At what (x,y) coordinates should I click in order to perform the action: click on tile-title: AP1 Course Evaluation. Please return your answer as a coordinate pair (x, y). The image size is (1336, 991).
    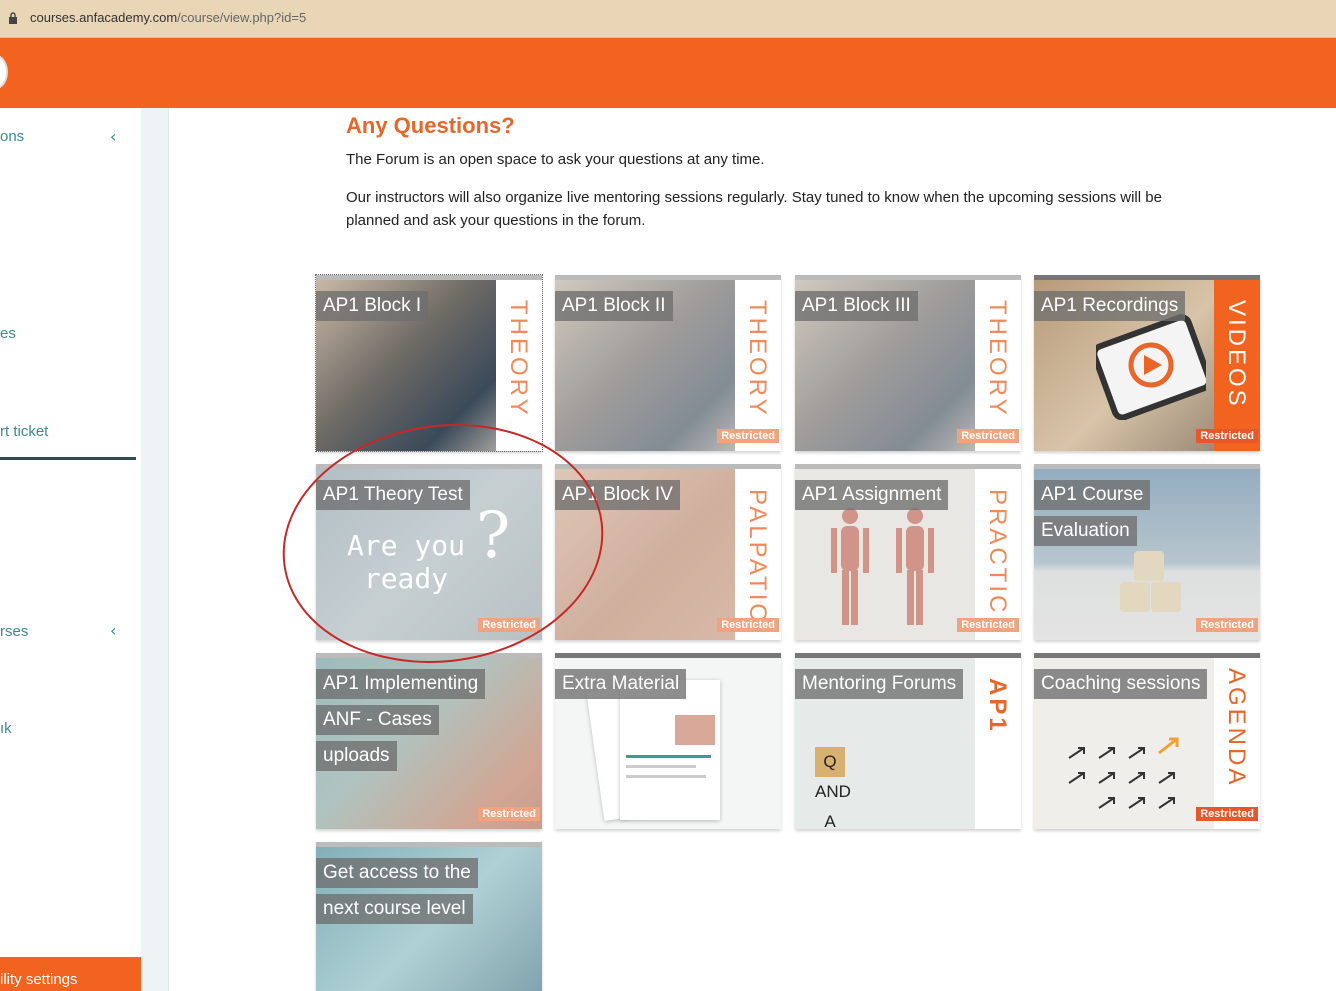
    Looking at the image, I should click on (1092, 516).